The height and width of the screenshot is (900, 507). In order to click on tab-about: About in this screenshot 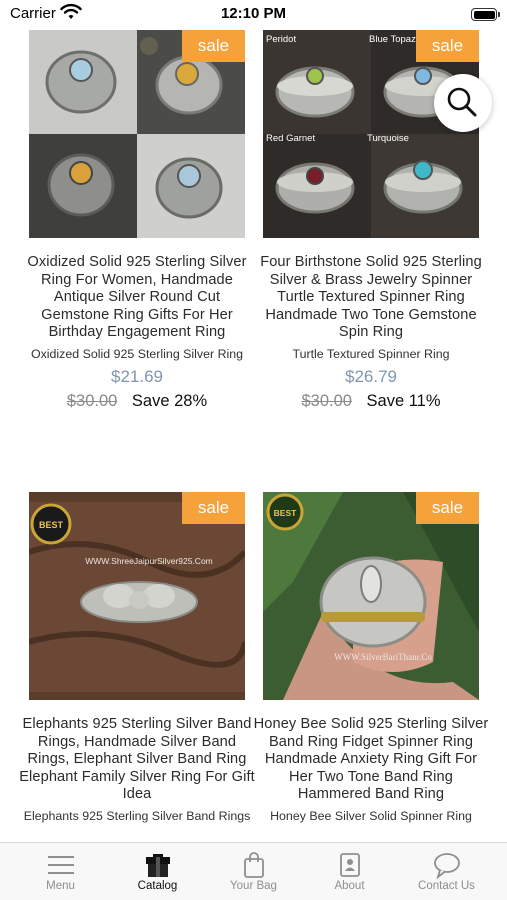, I will do `click(349, 871)`.